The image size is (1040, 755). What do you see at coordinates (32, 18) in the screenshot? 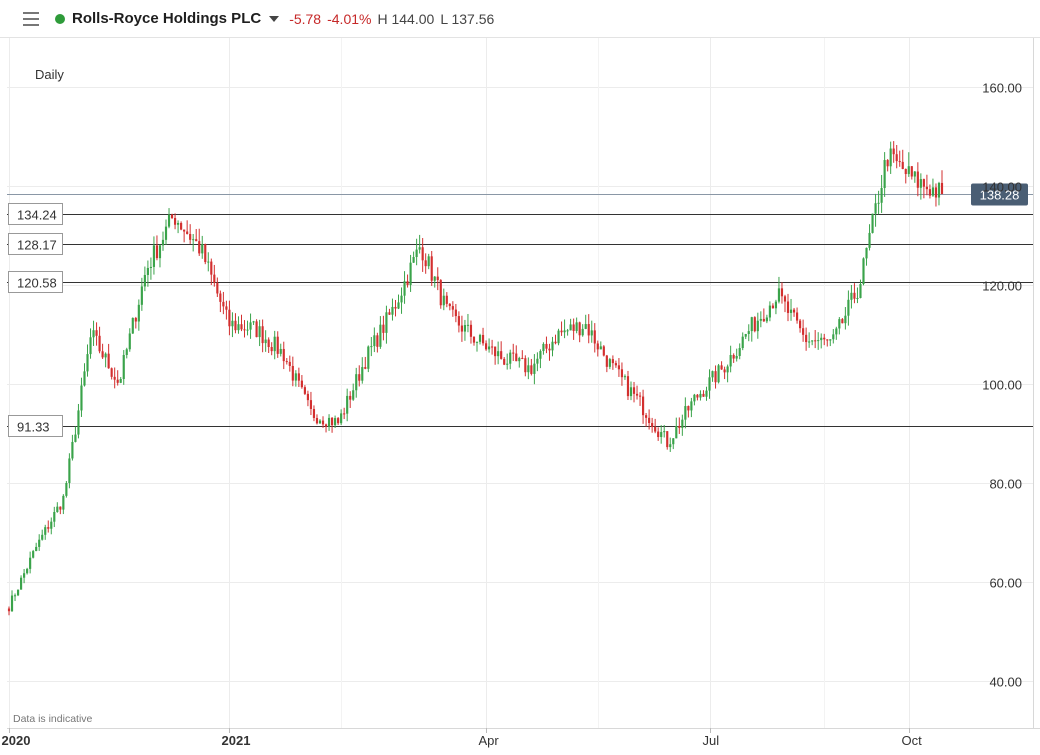
I see `hamburger-menu-icon` at bounding box center [32, 18].